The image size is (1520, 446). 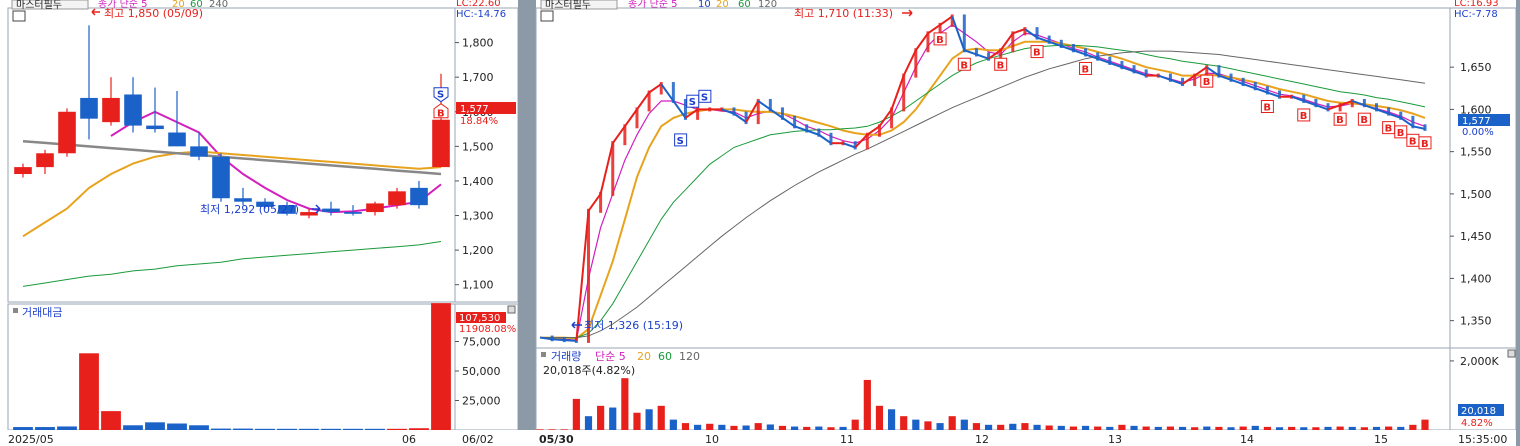 I want to click on right-price-segment, so click(x=558, y=340).